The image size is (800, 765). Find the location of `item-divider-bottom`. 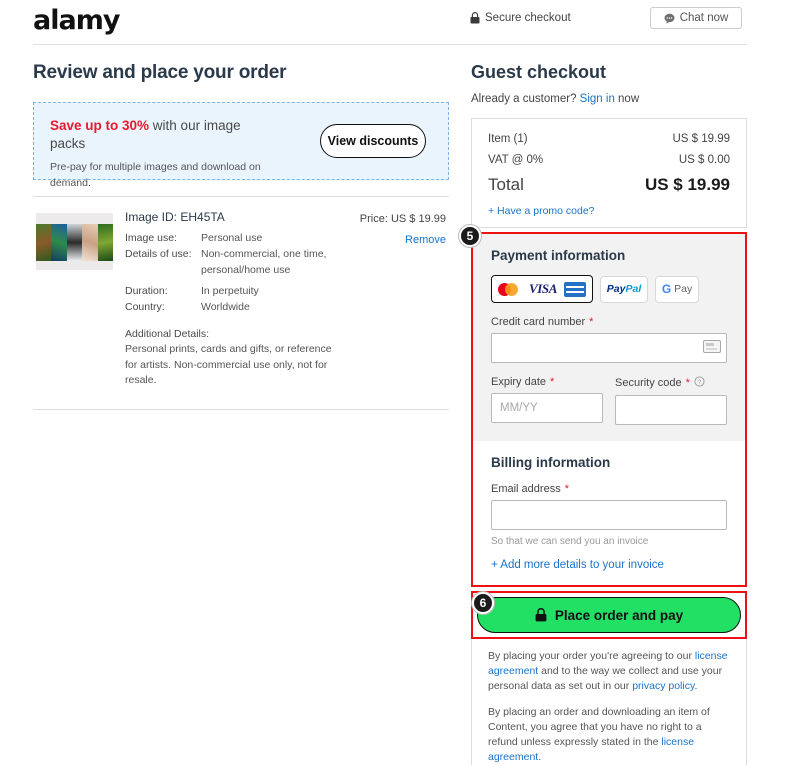

item-divider-bottom is located at coordinates (241, 409).